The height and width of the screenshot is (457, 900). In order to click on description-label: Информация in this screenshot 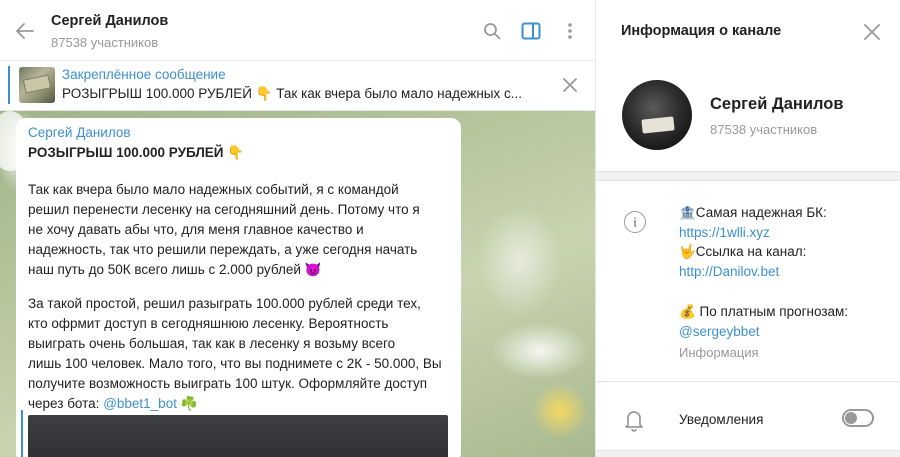, I will do `click(719, 352)`.